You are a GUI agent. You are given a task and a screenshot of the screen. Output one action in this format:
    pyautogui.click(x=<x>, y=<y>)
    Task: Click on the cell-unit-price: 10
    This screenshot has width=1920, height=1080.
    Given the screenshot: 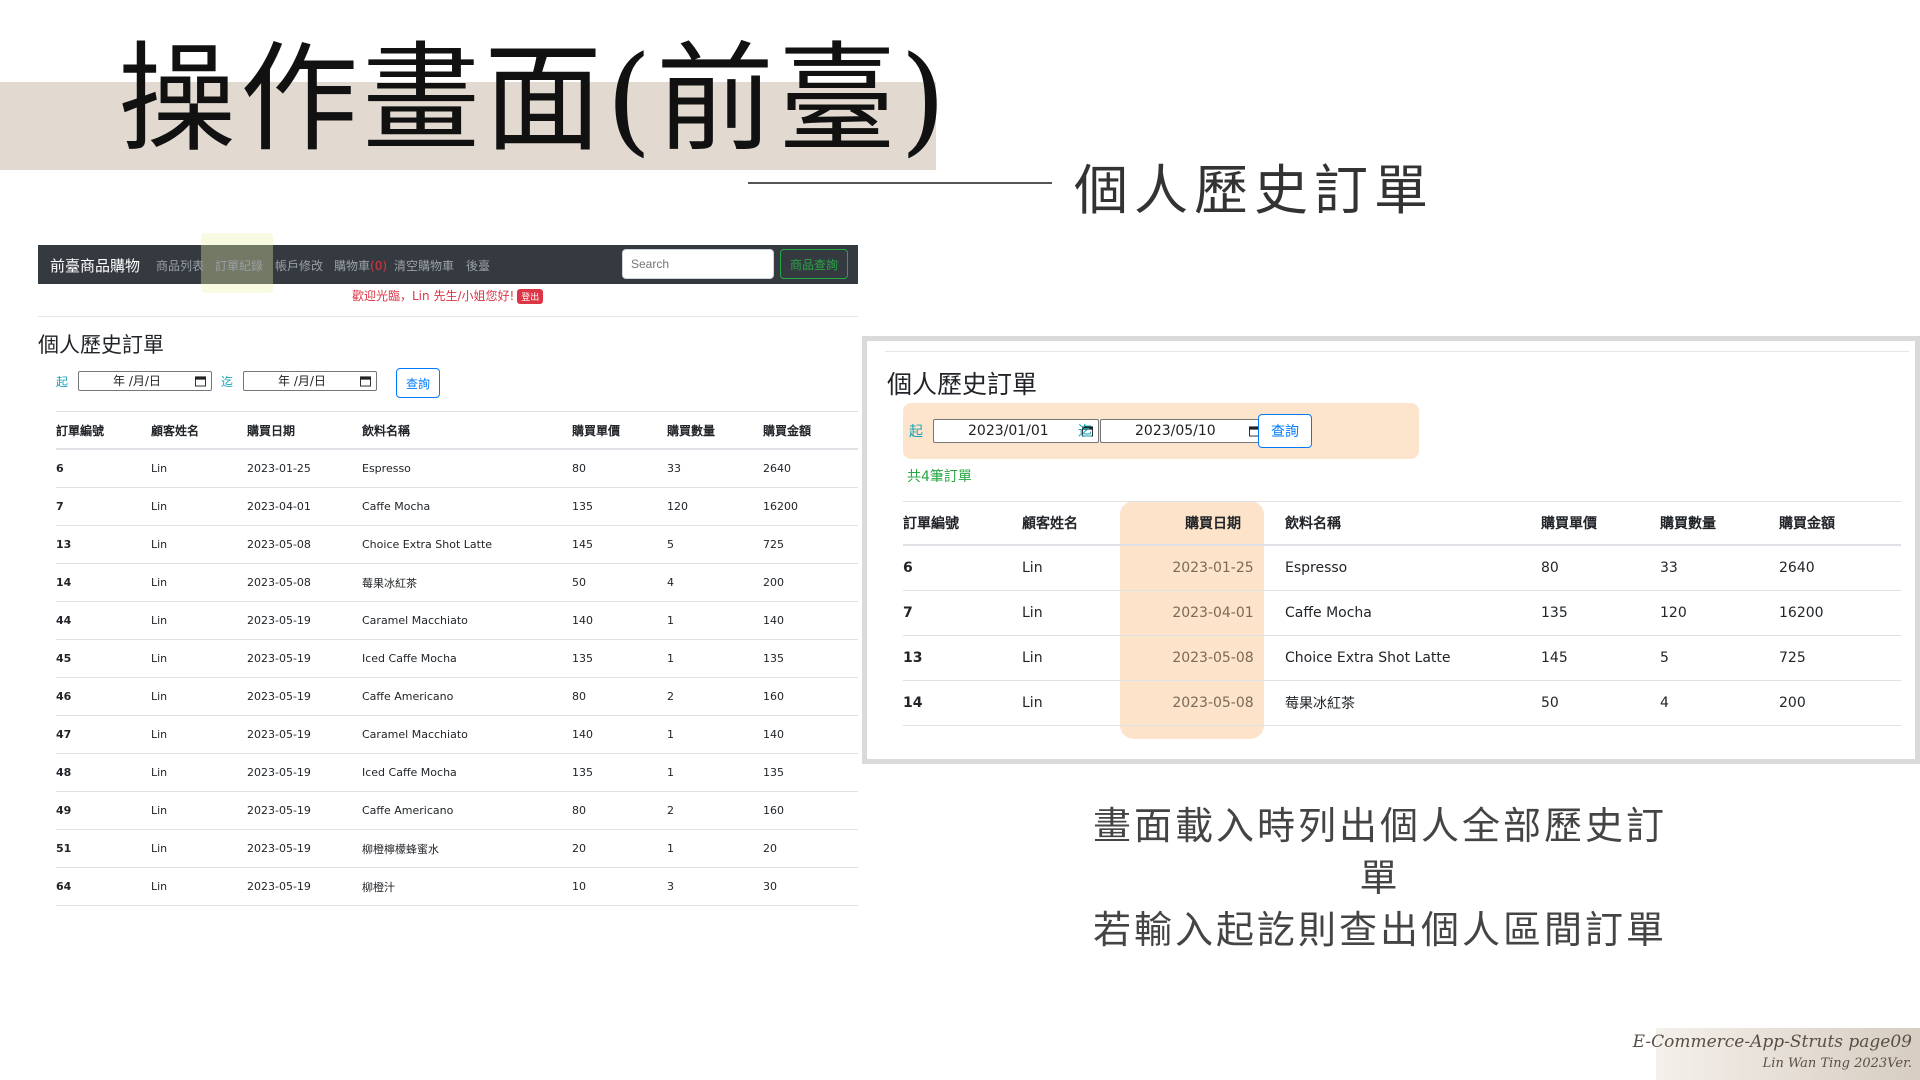 What is the action you would take?
    pyautogui.click(x=619, y=886)
    